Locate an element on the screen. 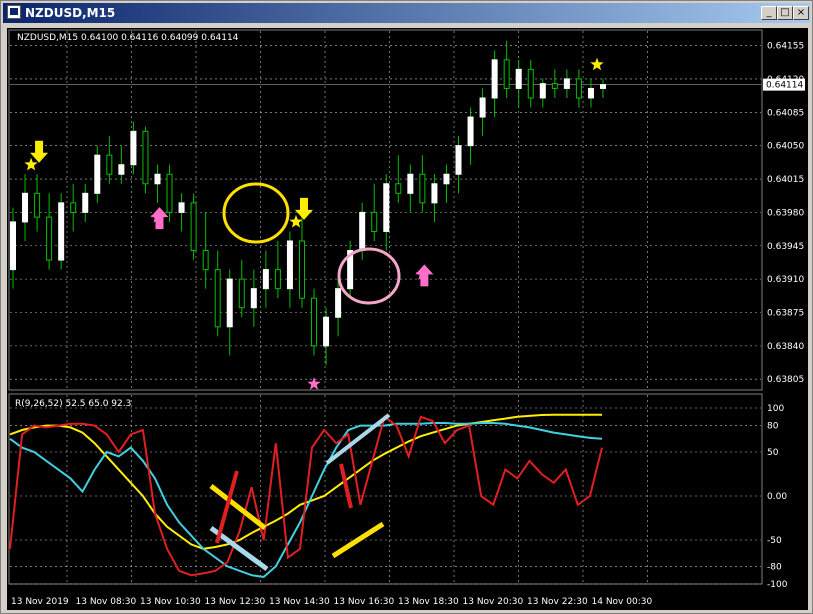 The height and width of the screenshot is (614, 813). title-bar: NZDUSD,M15 _ □ × is located at coordinates (406, 13).